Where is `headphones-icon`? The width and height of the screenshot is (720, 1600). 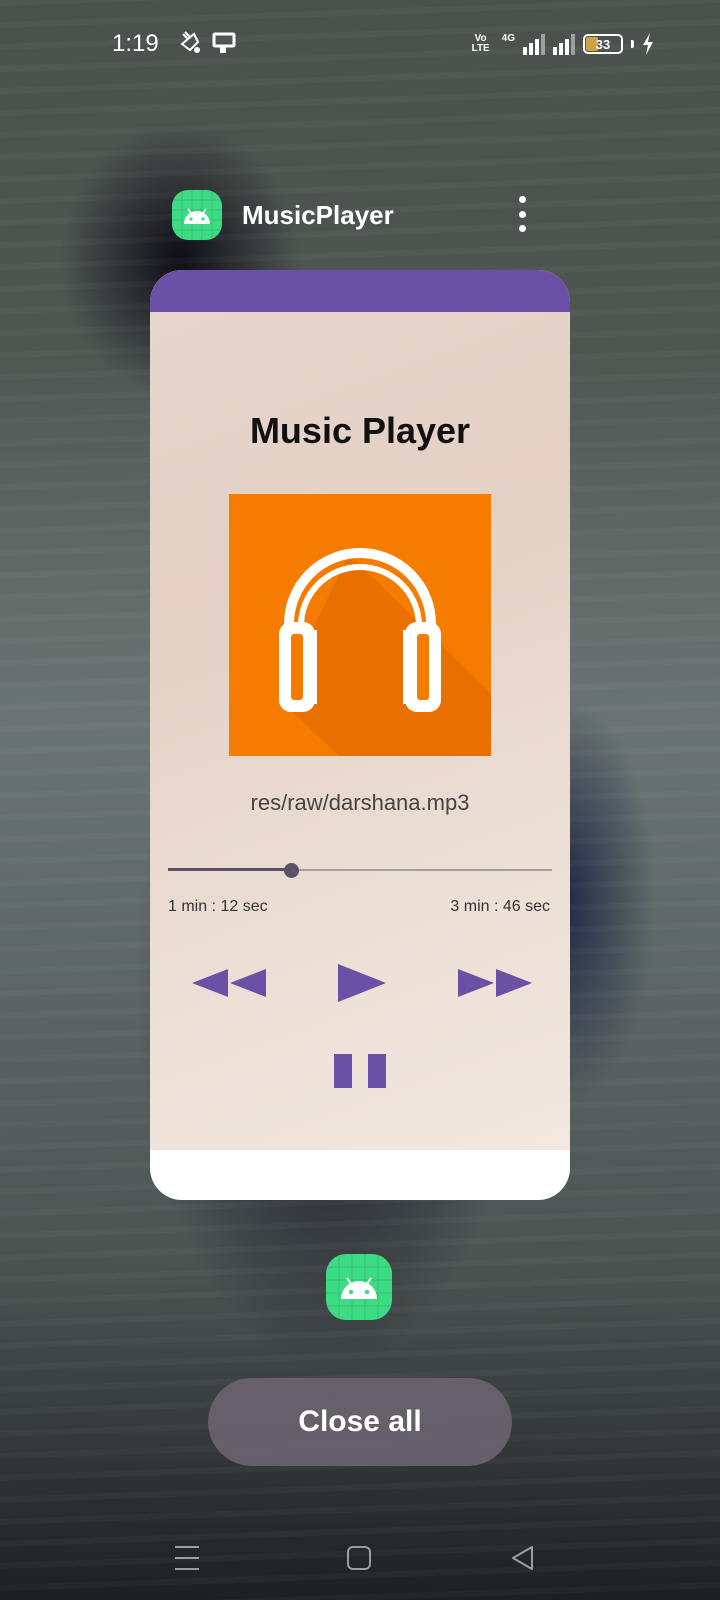 headphones-icon is located at coordinates (385, 652).